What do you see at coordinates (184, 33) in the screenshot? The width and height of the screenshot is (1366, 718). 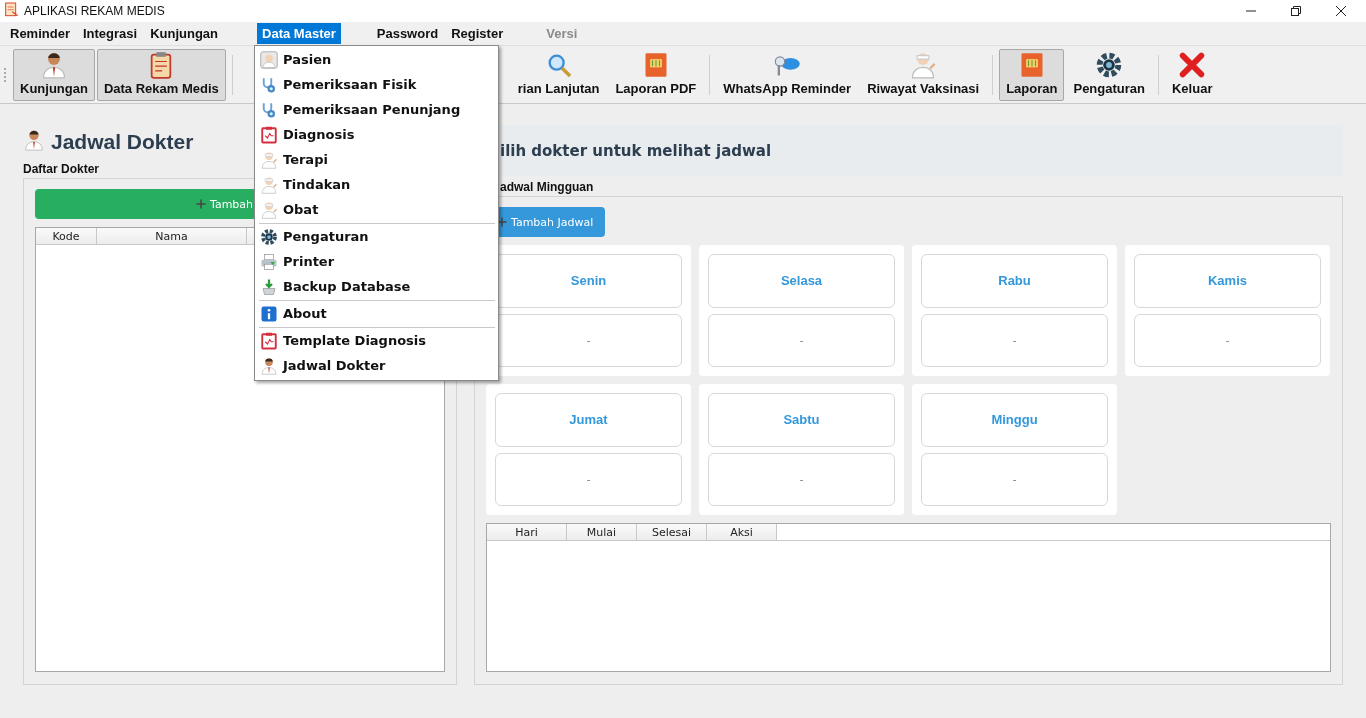 I see `menu-item: Kunjungan` at bounding box center [184, 33].